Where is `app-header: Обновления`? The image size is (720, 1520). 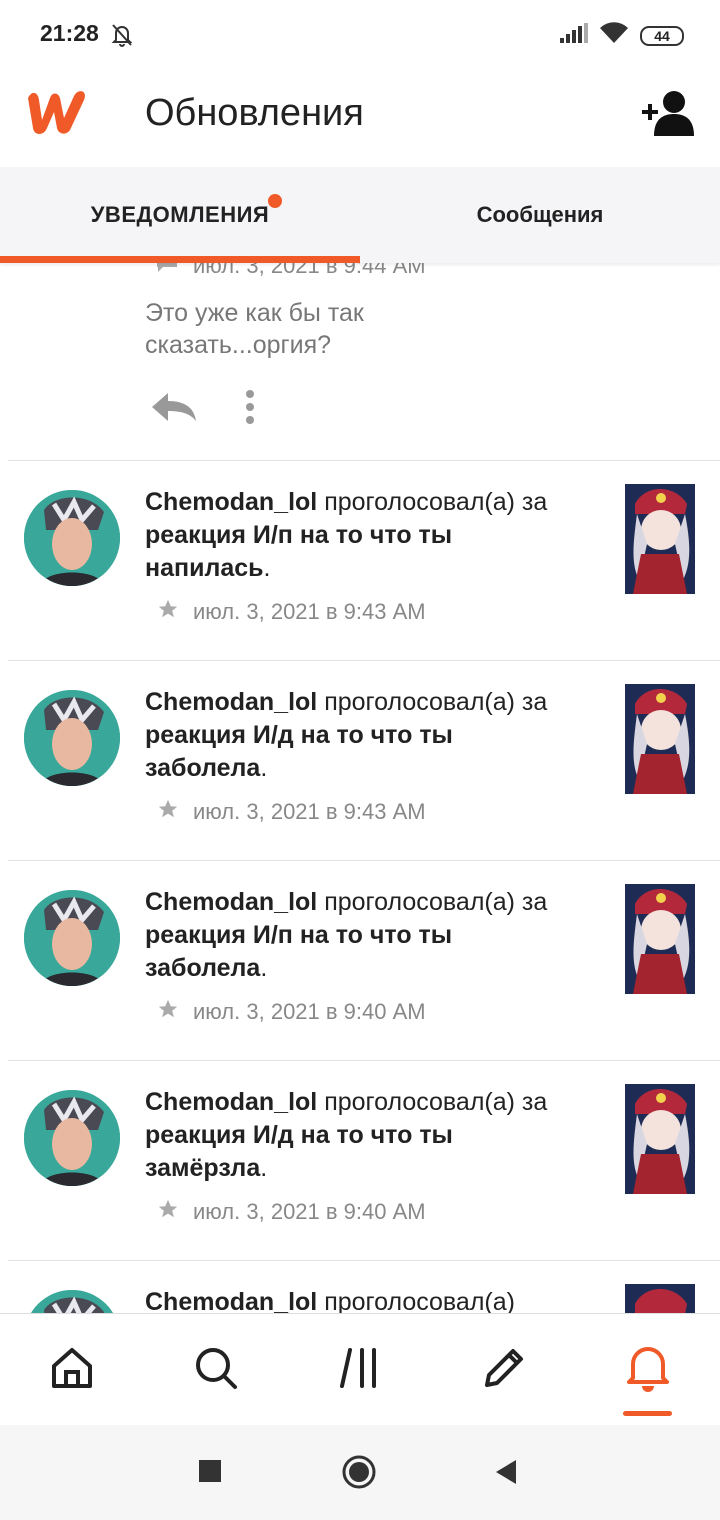 app-header: Обновления is located at coordinates (360, 118).